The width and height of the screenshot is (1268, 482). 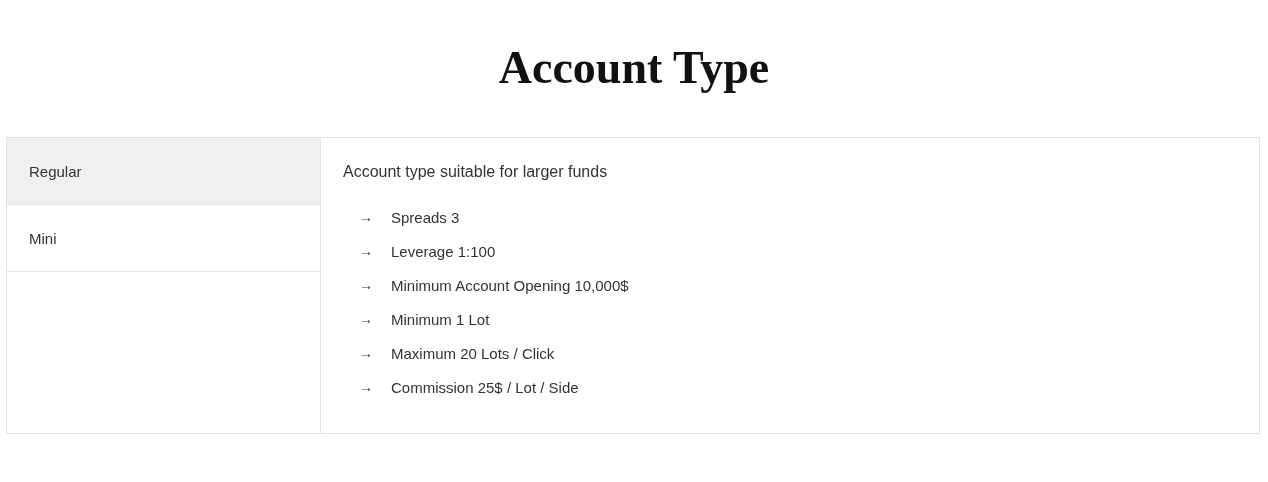 I want to click on page-title: Account Type, so click(x=634, y=68).